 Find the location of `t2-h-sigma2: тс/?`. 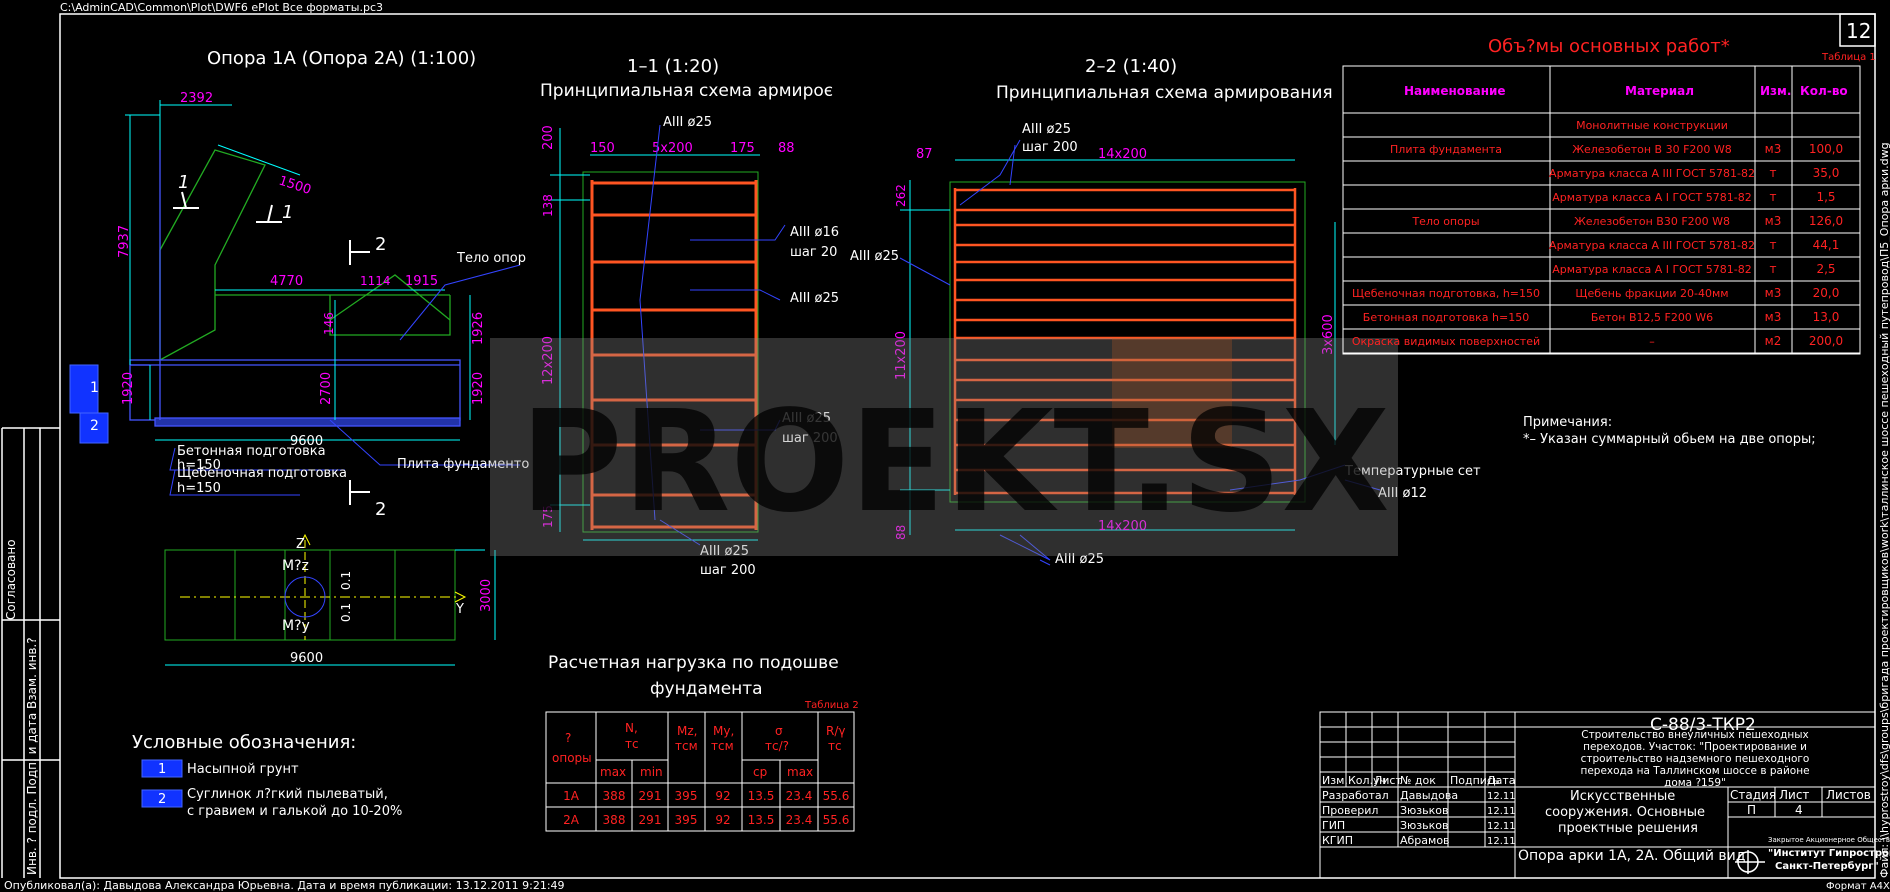

t2-h-sigma2: тс/? is located at coordinates (777, 746).